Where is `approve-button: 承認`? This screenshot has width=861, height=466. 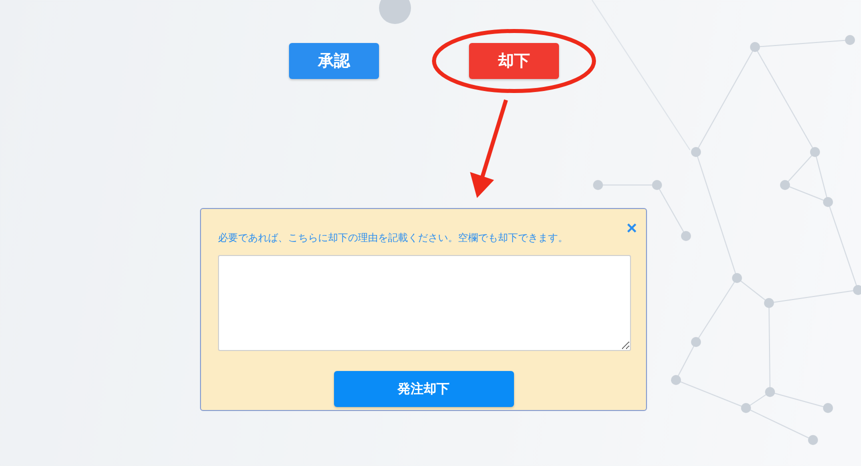 approve-button: 承認 is located at coordinates (334, 61).